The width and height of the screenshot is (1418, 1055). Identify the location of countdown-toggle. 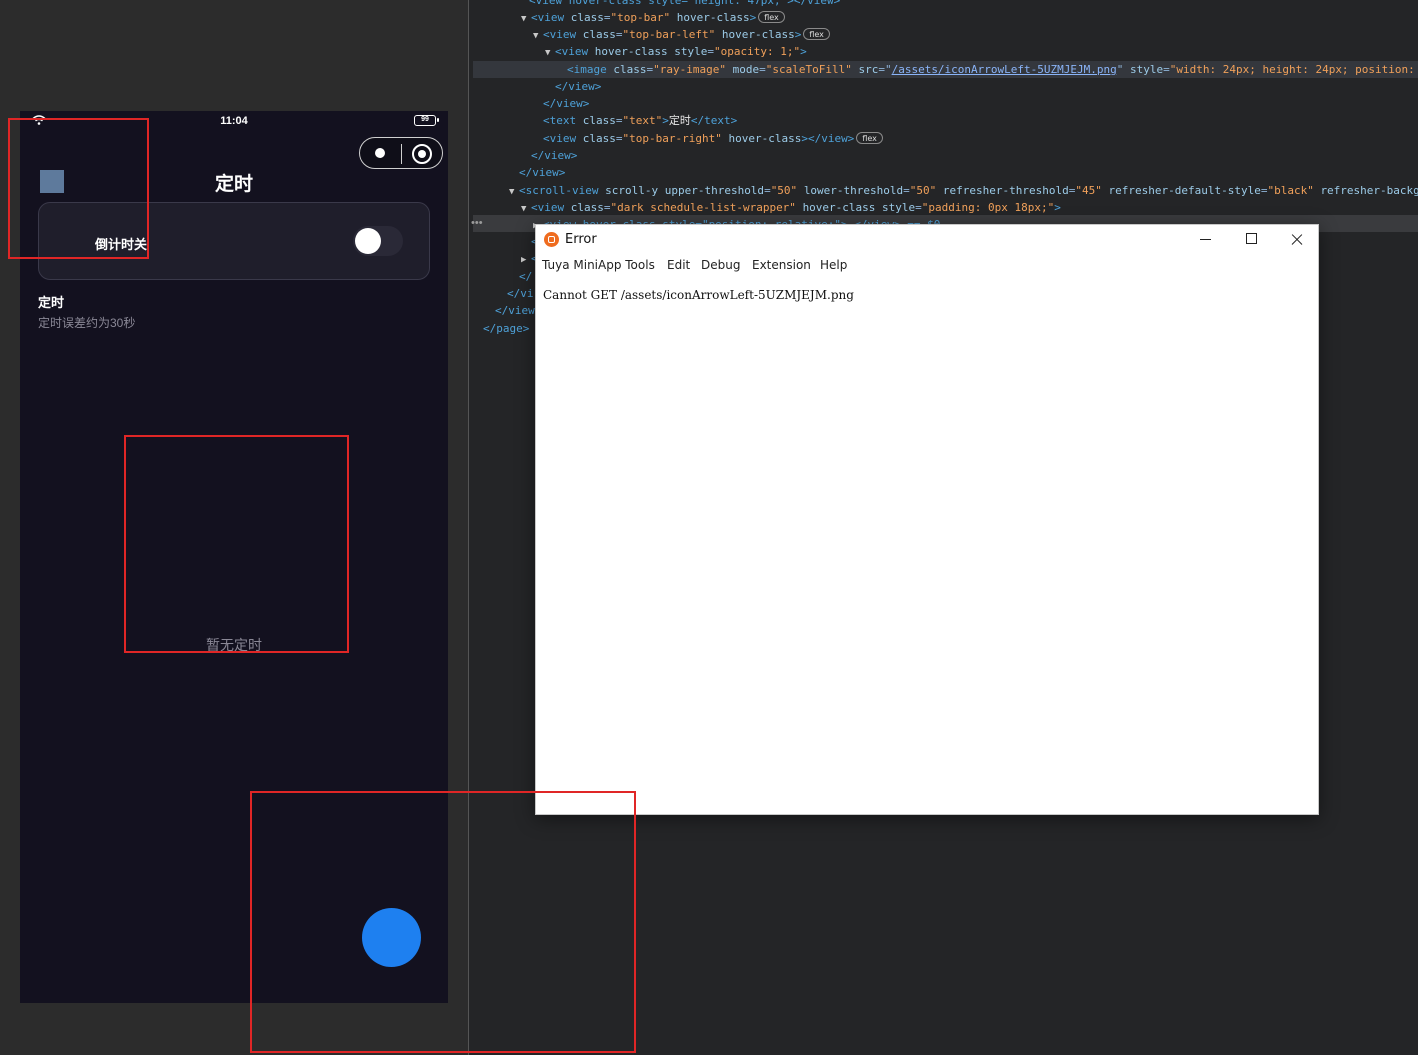
(378, 241).